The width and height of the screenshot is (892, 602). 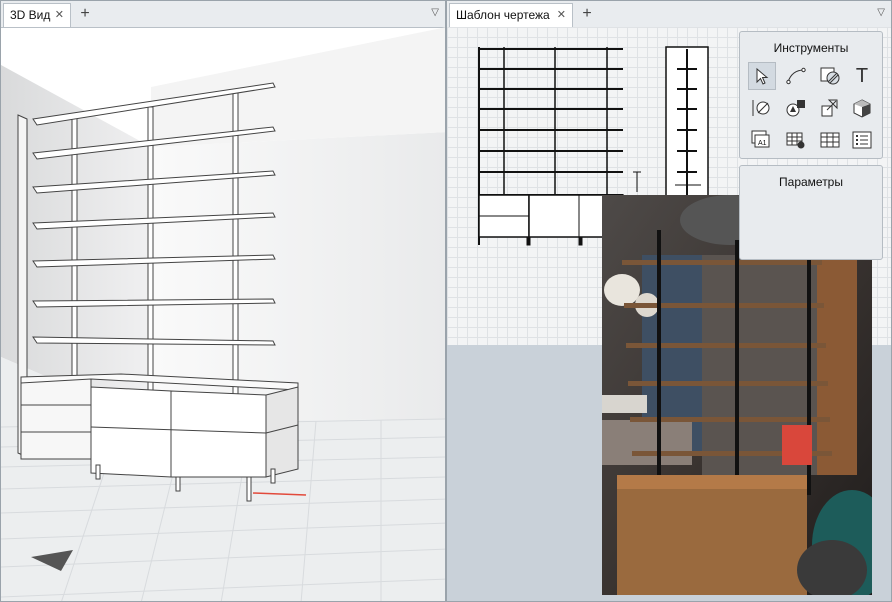 What do you see at coordinates (687, 122) in the screenshot?
I see `side-elevation-drawing` at bounding box center [687, 122].